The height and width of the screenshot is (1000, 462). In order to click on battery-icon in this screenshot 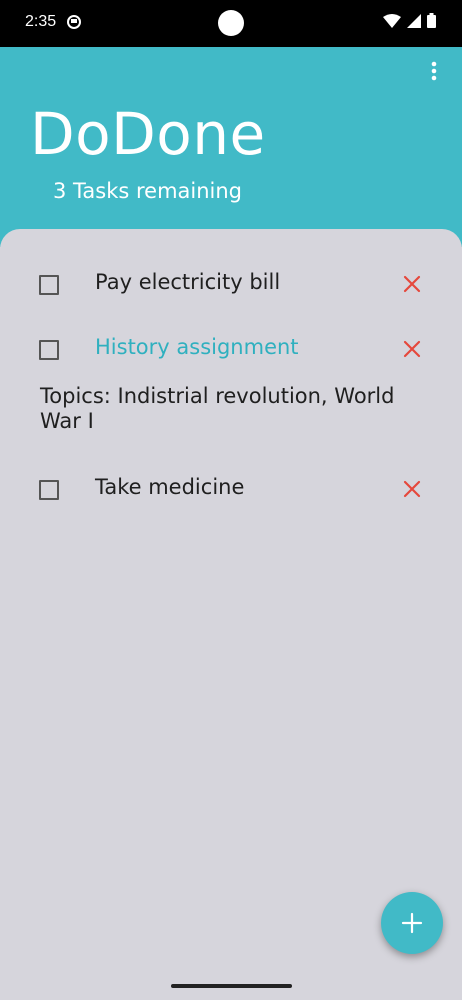, I will do `click(431, 20)`.